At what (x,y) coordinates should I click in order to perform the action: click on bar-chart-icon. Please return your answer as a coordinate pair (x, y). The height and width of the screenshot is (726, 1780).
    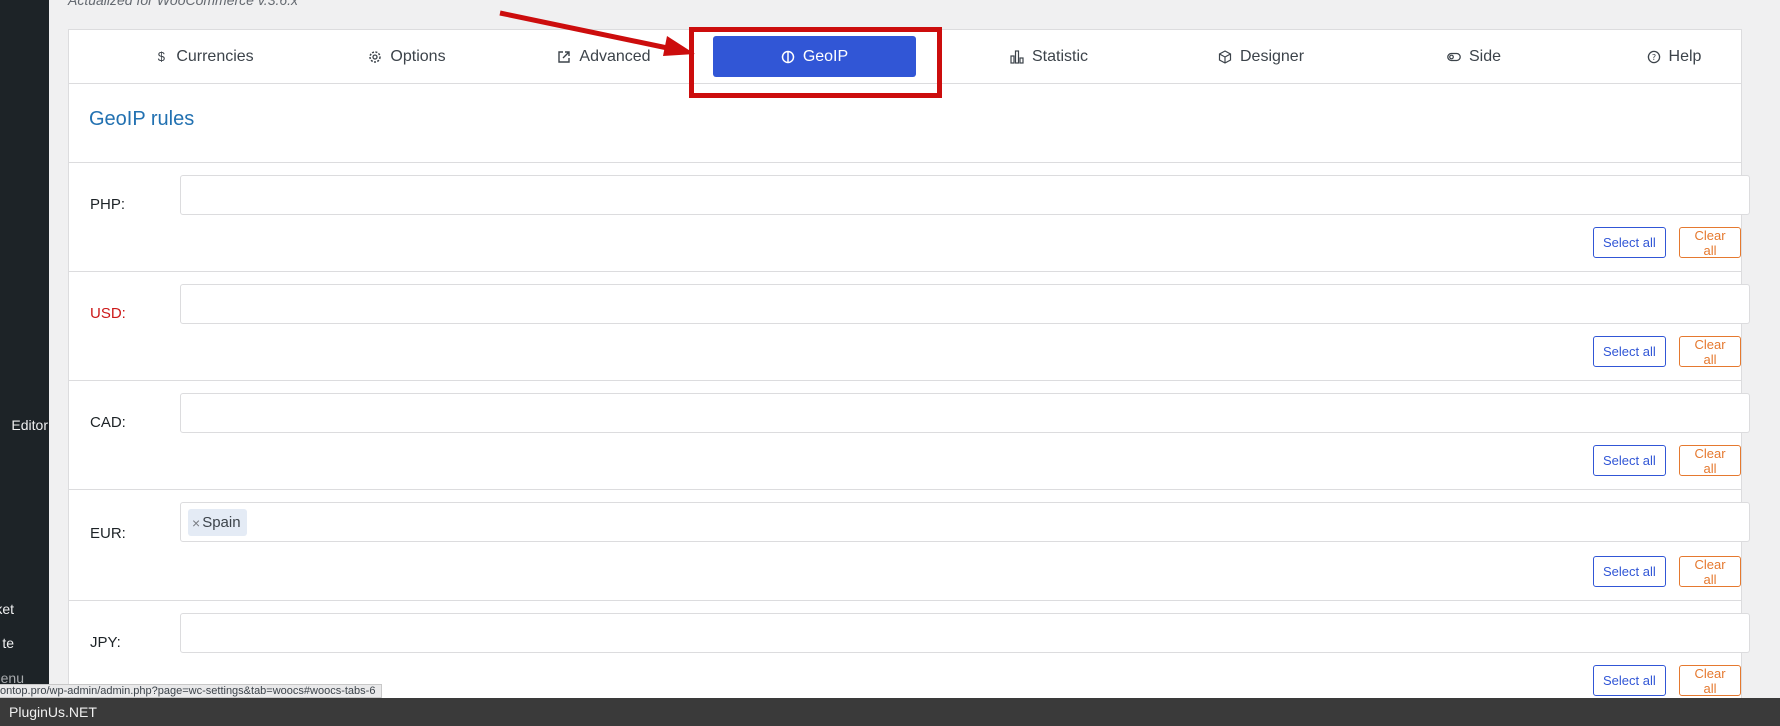
    Looking at the image, I should click on (1017, 57).